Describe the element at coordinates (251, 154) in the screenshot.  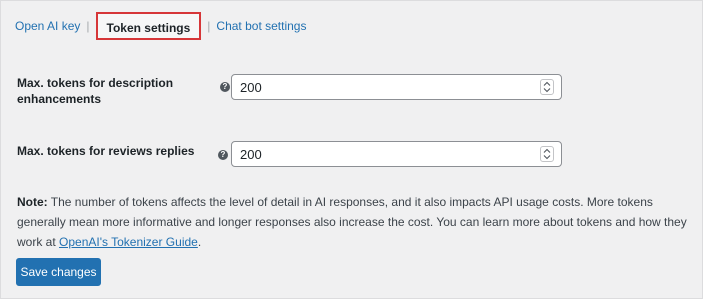
I see `reviews-tokens-value: 200` at that location.